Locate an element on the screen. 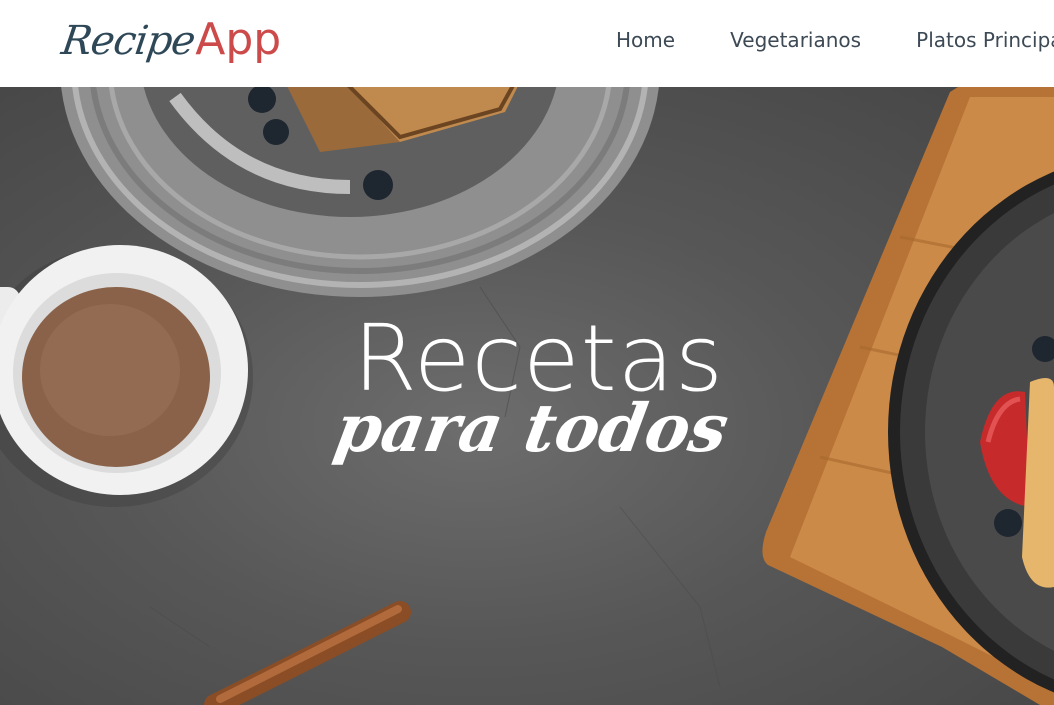 The image size is (1054, 705). cinnamon-stick is located at coordinates (307, 653).